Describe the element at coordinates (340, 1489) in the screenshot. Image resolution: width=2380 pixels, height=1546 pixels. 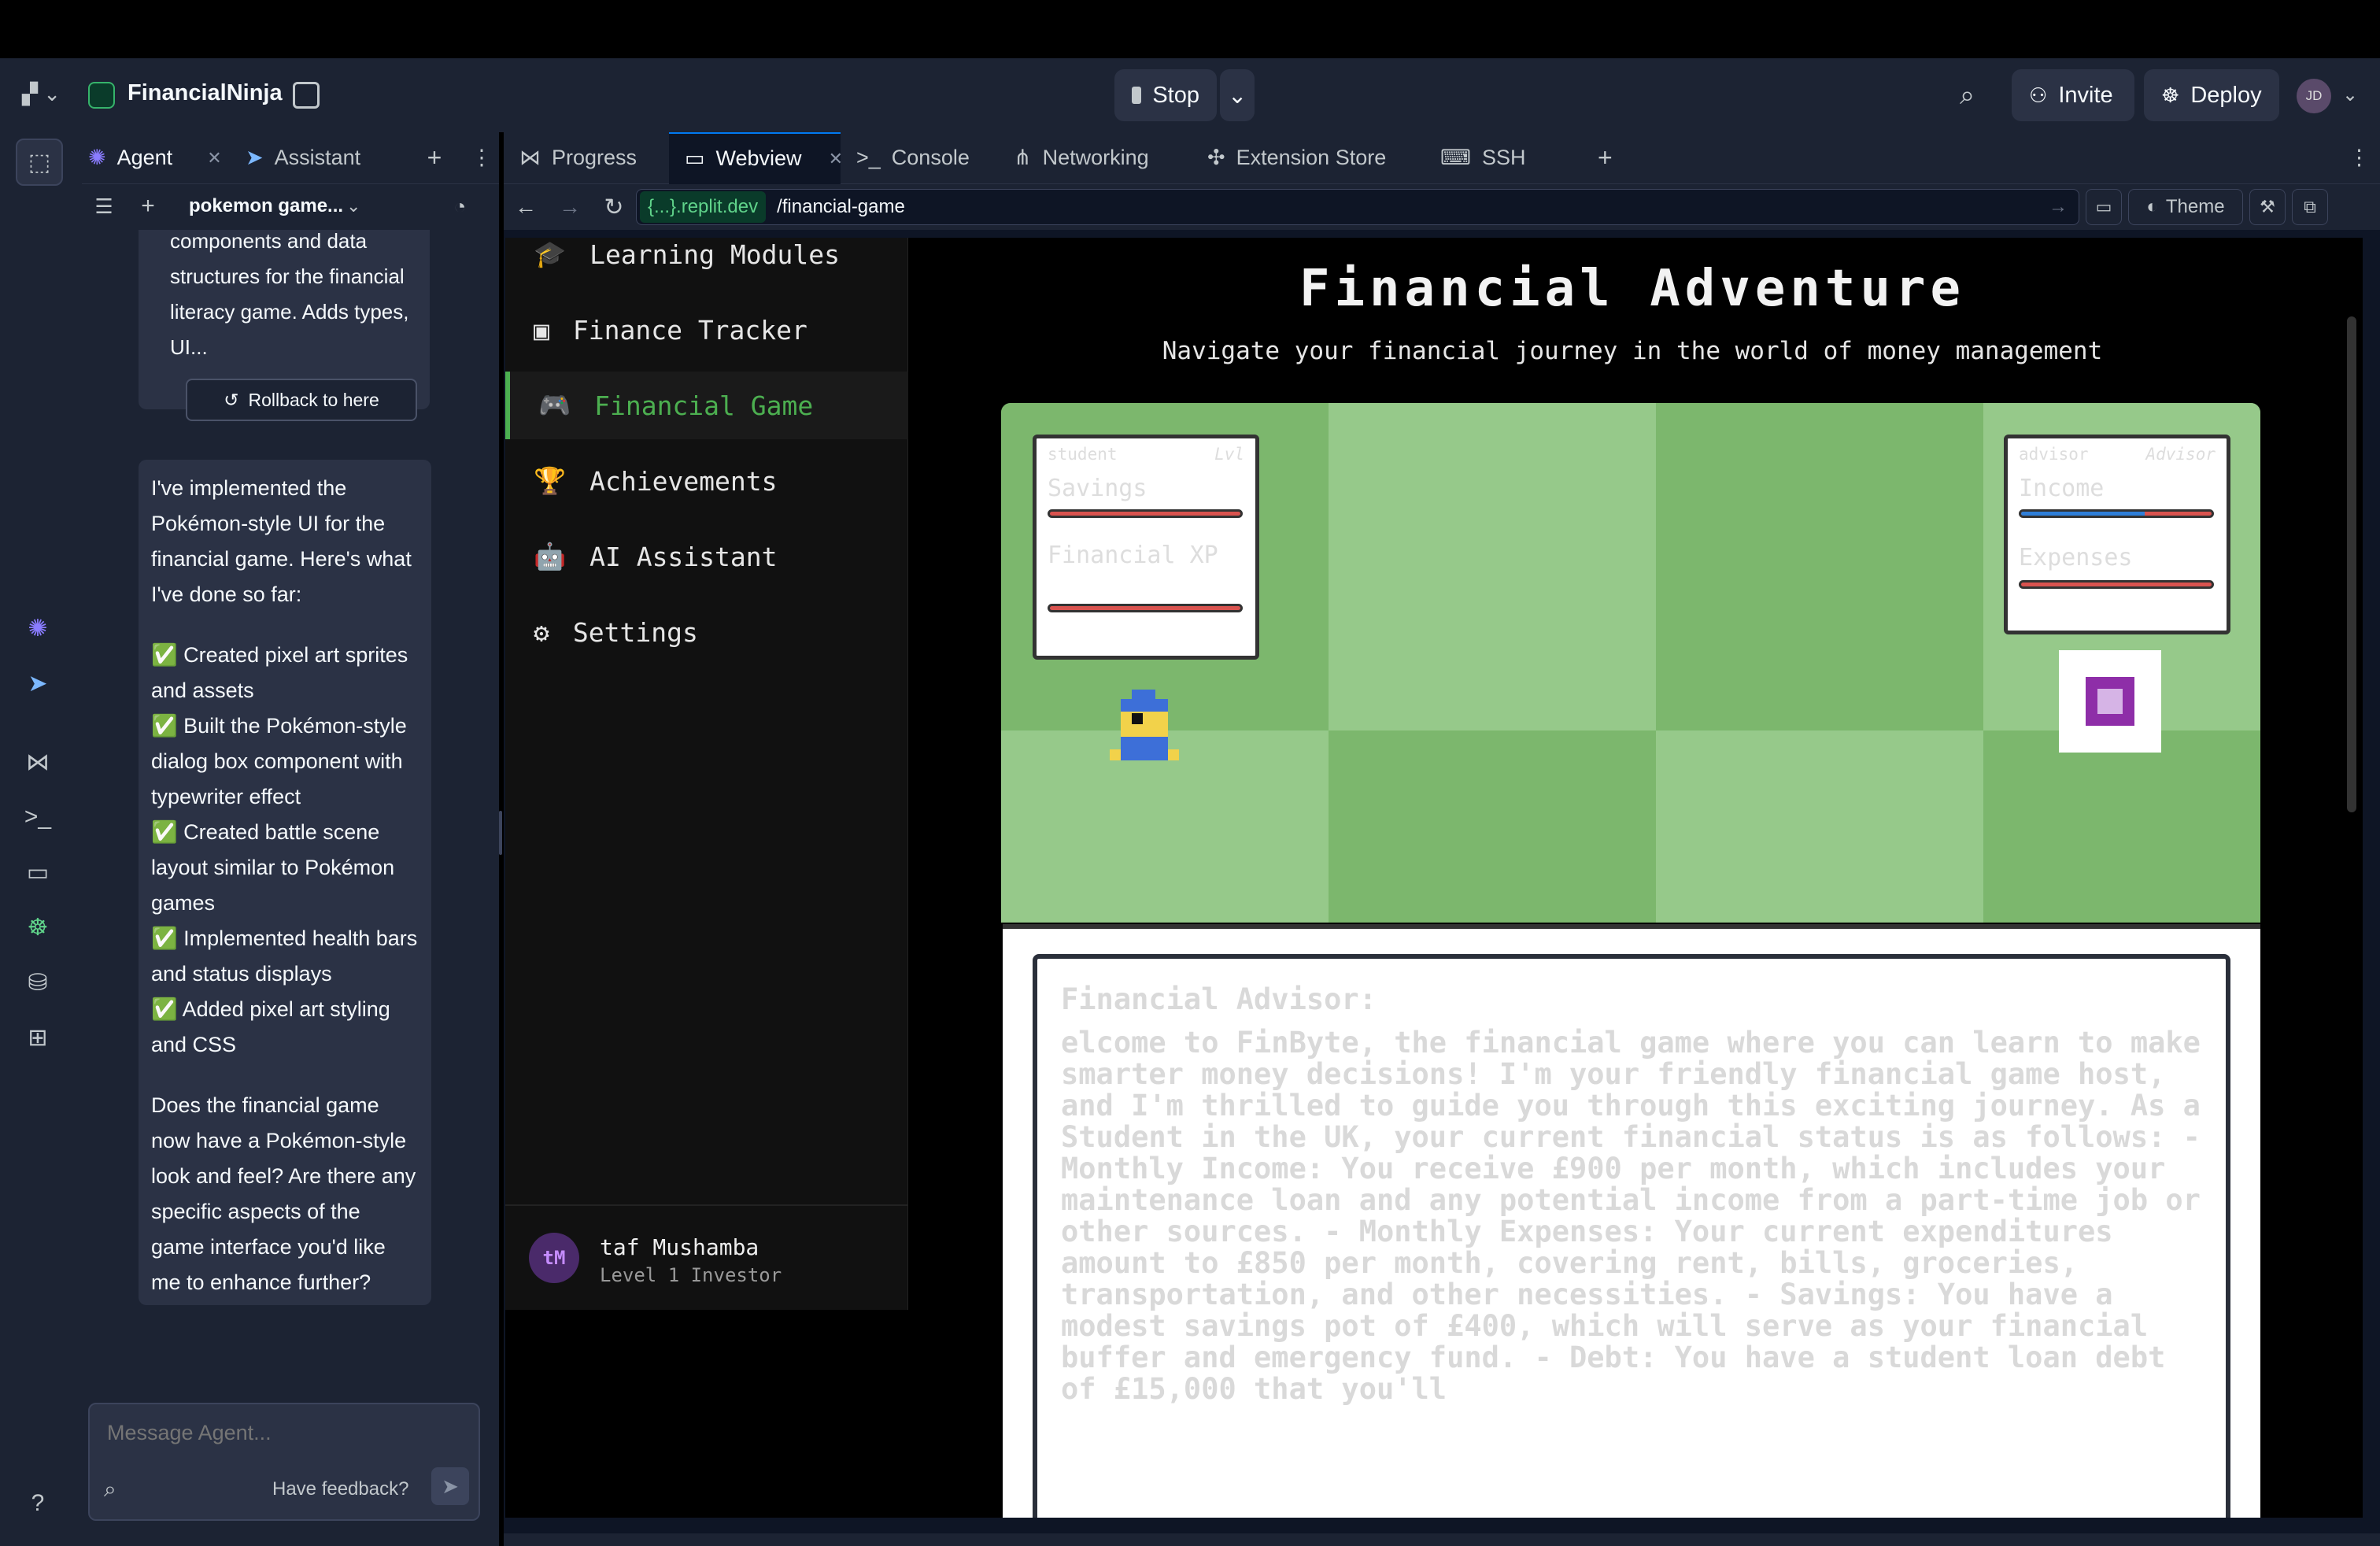
I see `feedback-link: Have feedback?` at that location.